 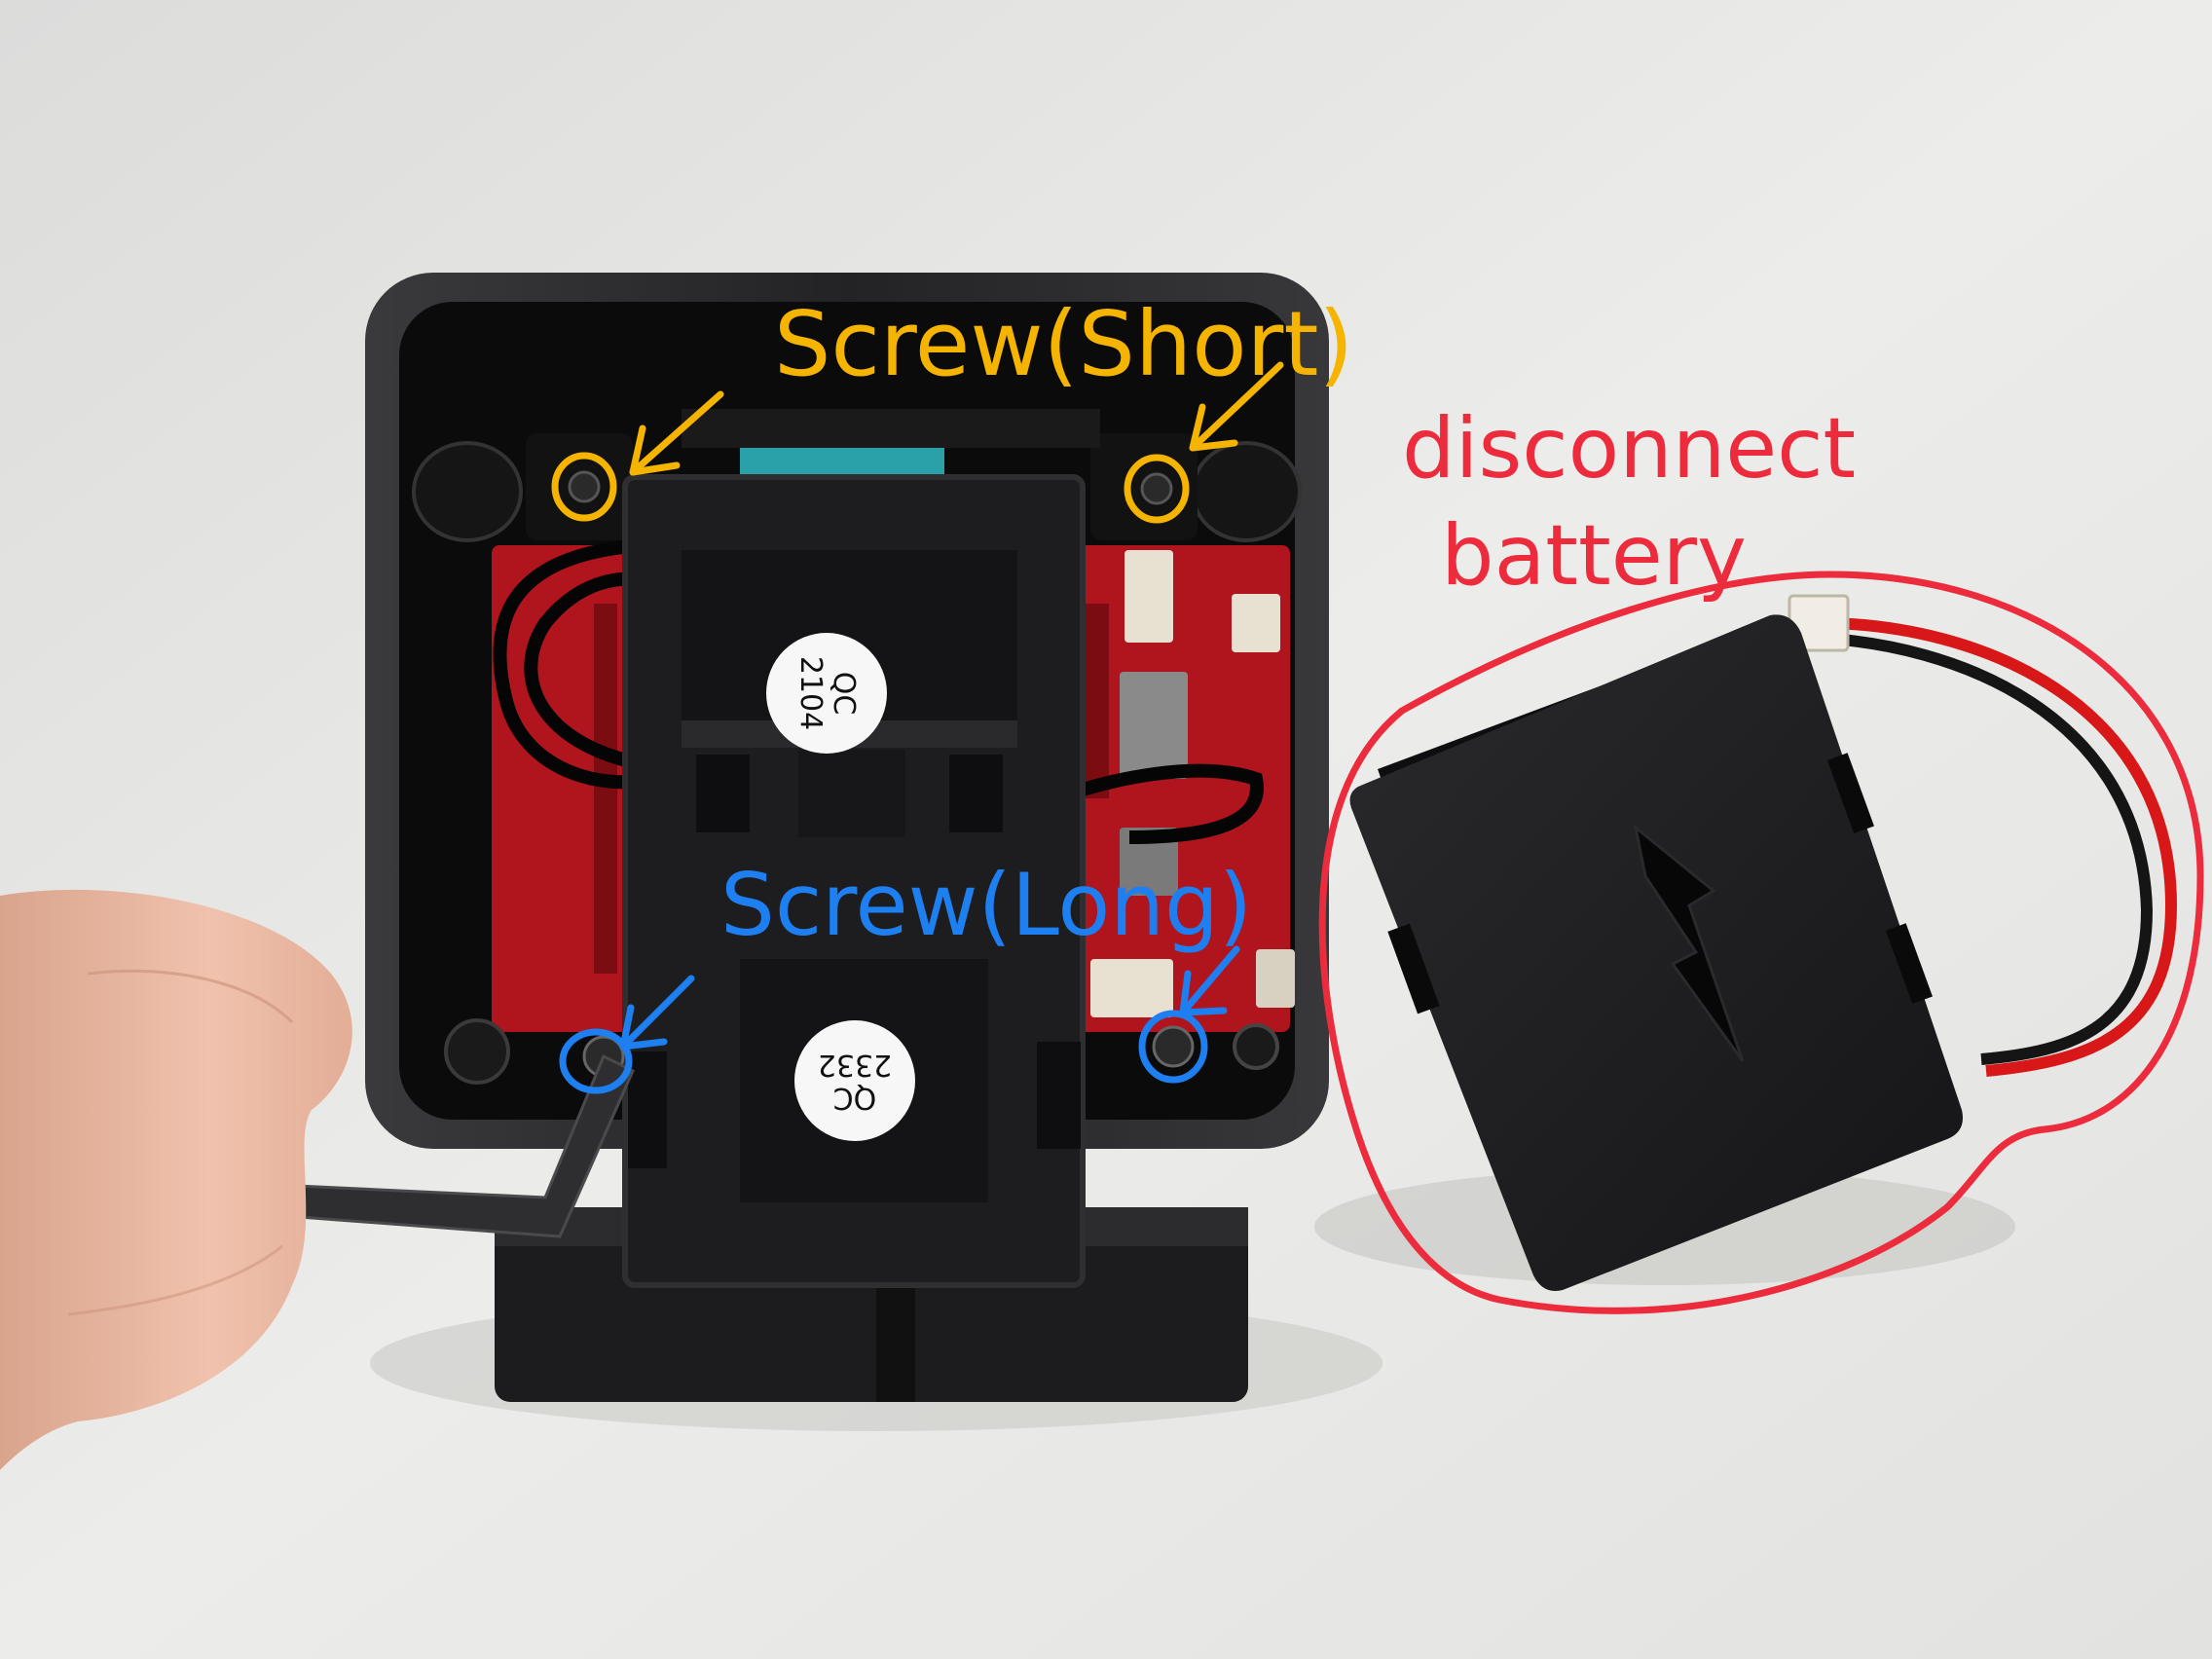 I want to click on qc-bottom-line2: 2332, so click(x=855, y=1065).